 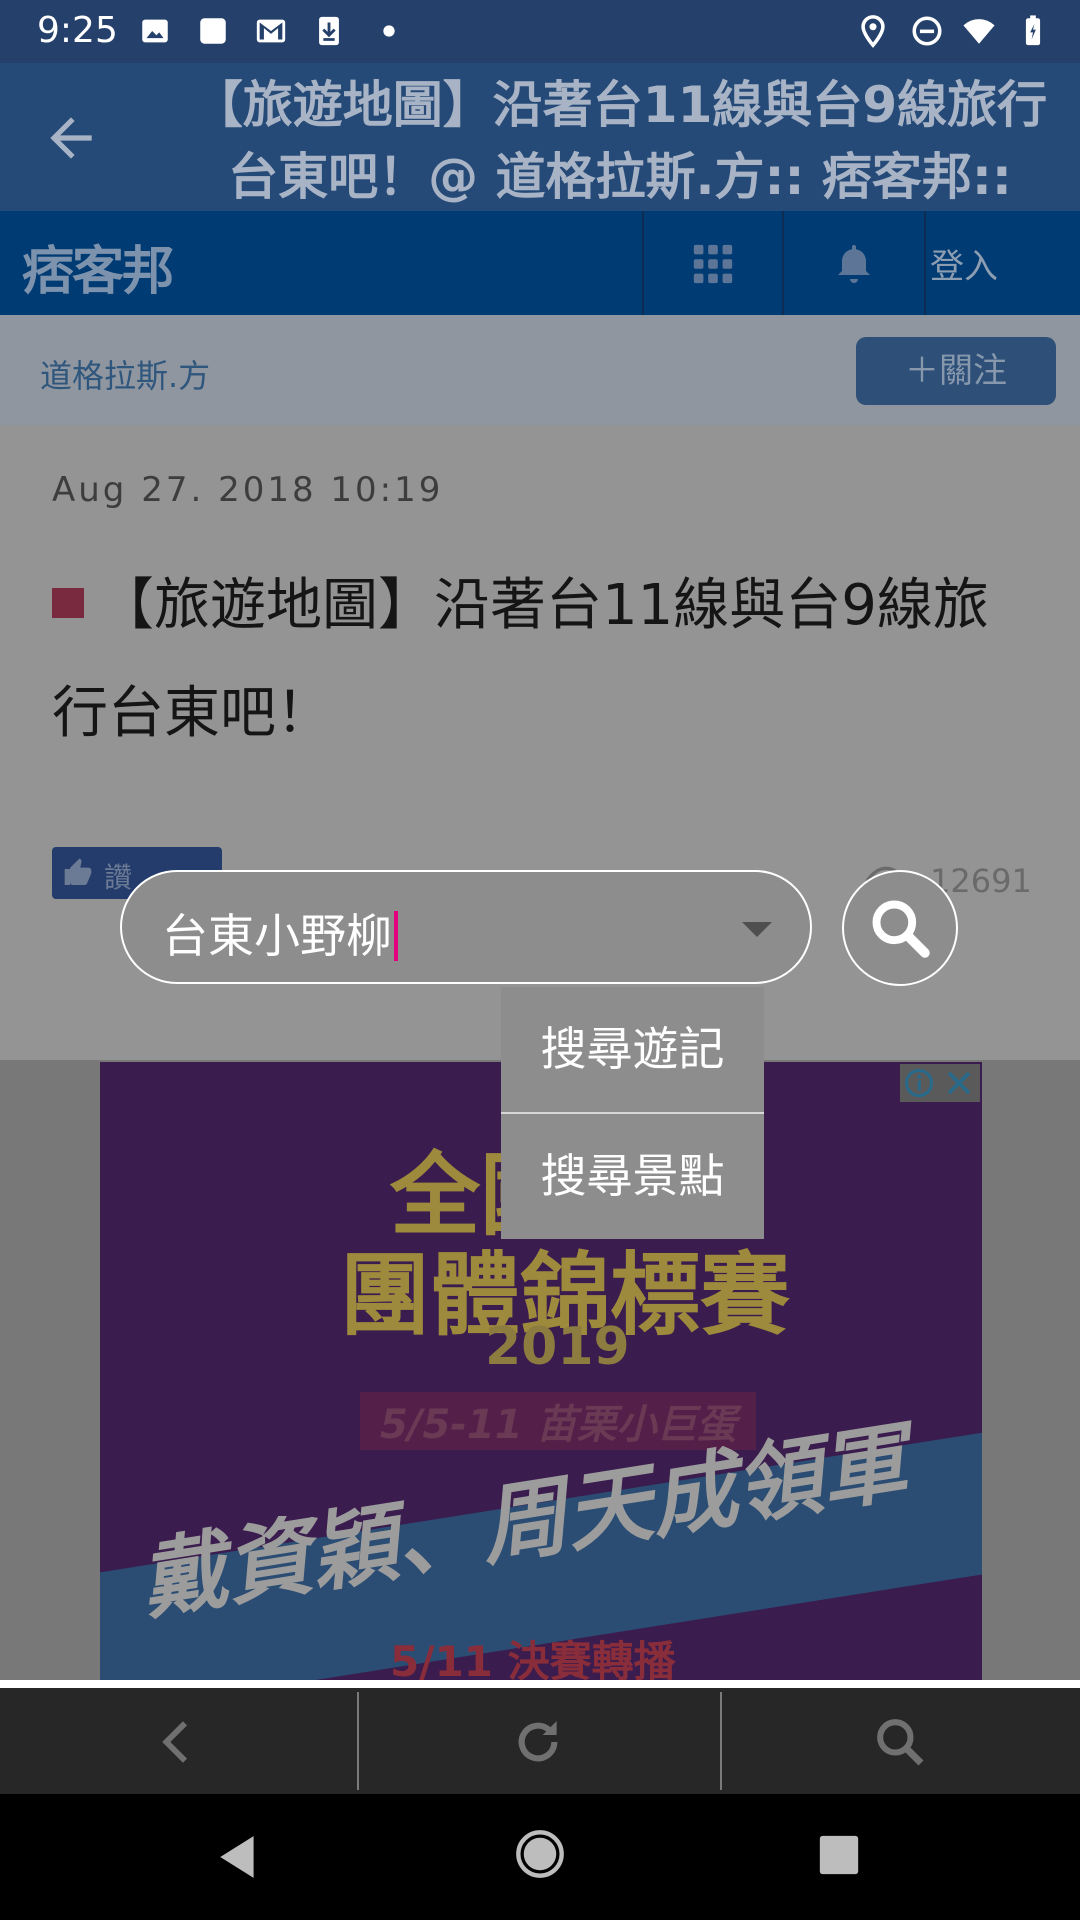 What do you see at coordinates (533, 1658) in the screenshot?
I see `ad-final: 5/11 決賽轉播` at bounding box center [533, 1658].